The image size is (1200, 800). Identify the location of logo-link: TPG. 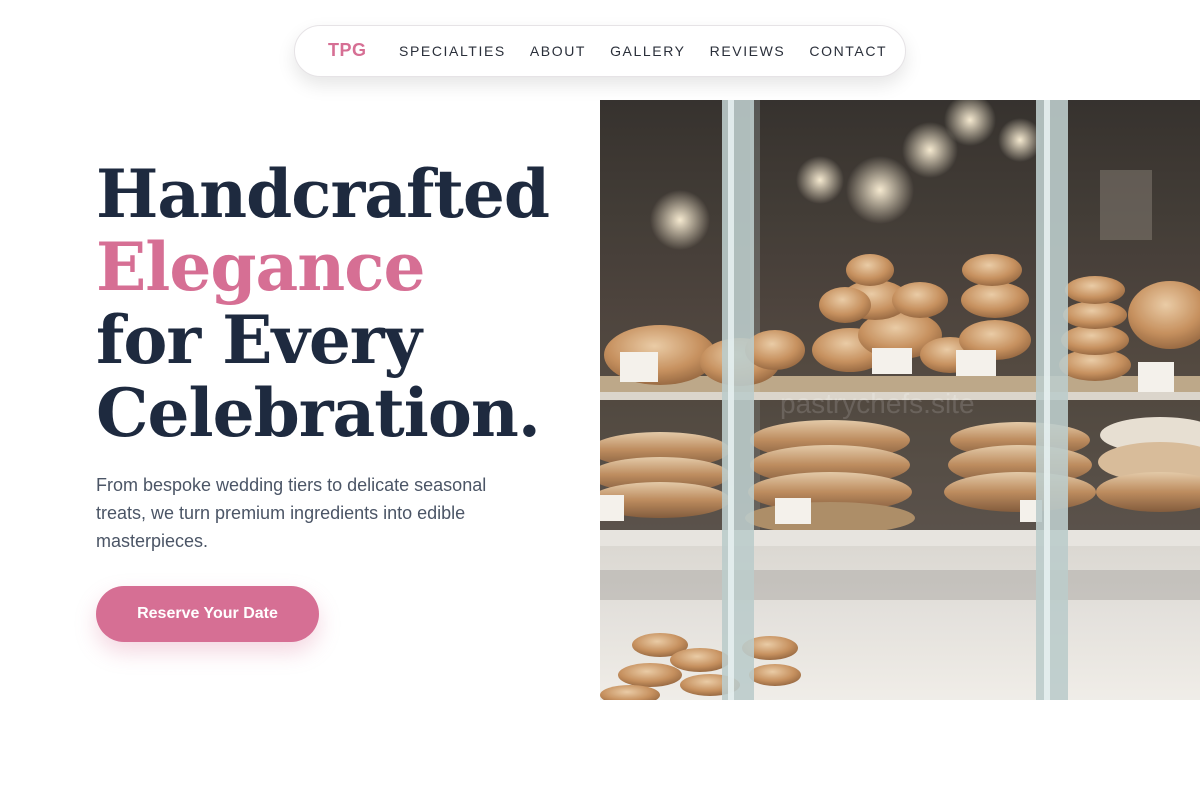
(347, 50).